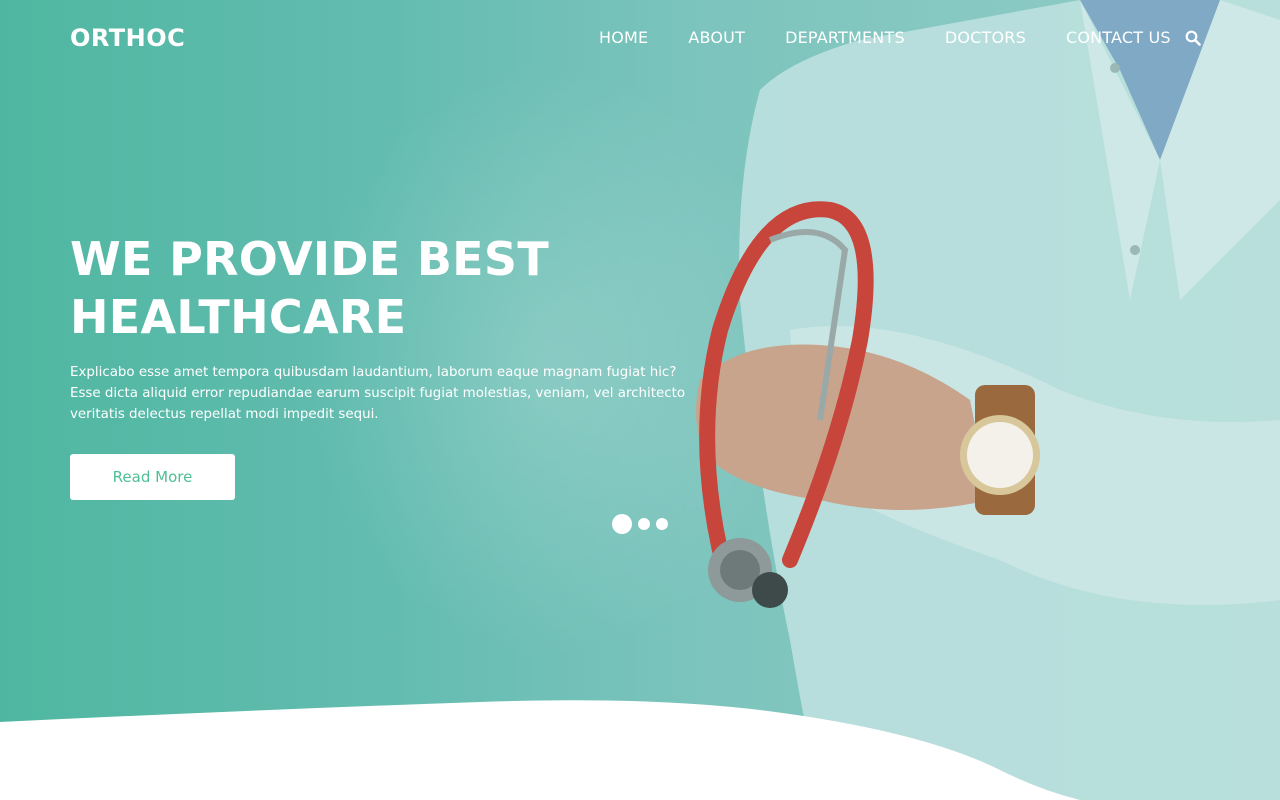  What do you see at coordinates (310, 259) in the screenshot?
I see `hero-title-line1: WE PROVIDE BEST` at bounding box center [310, 259].